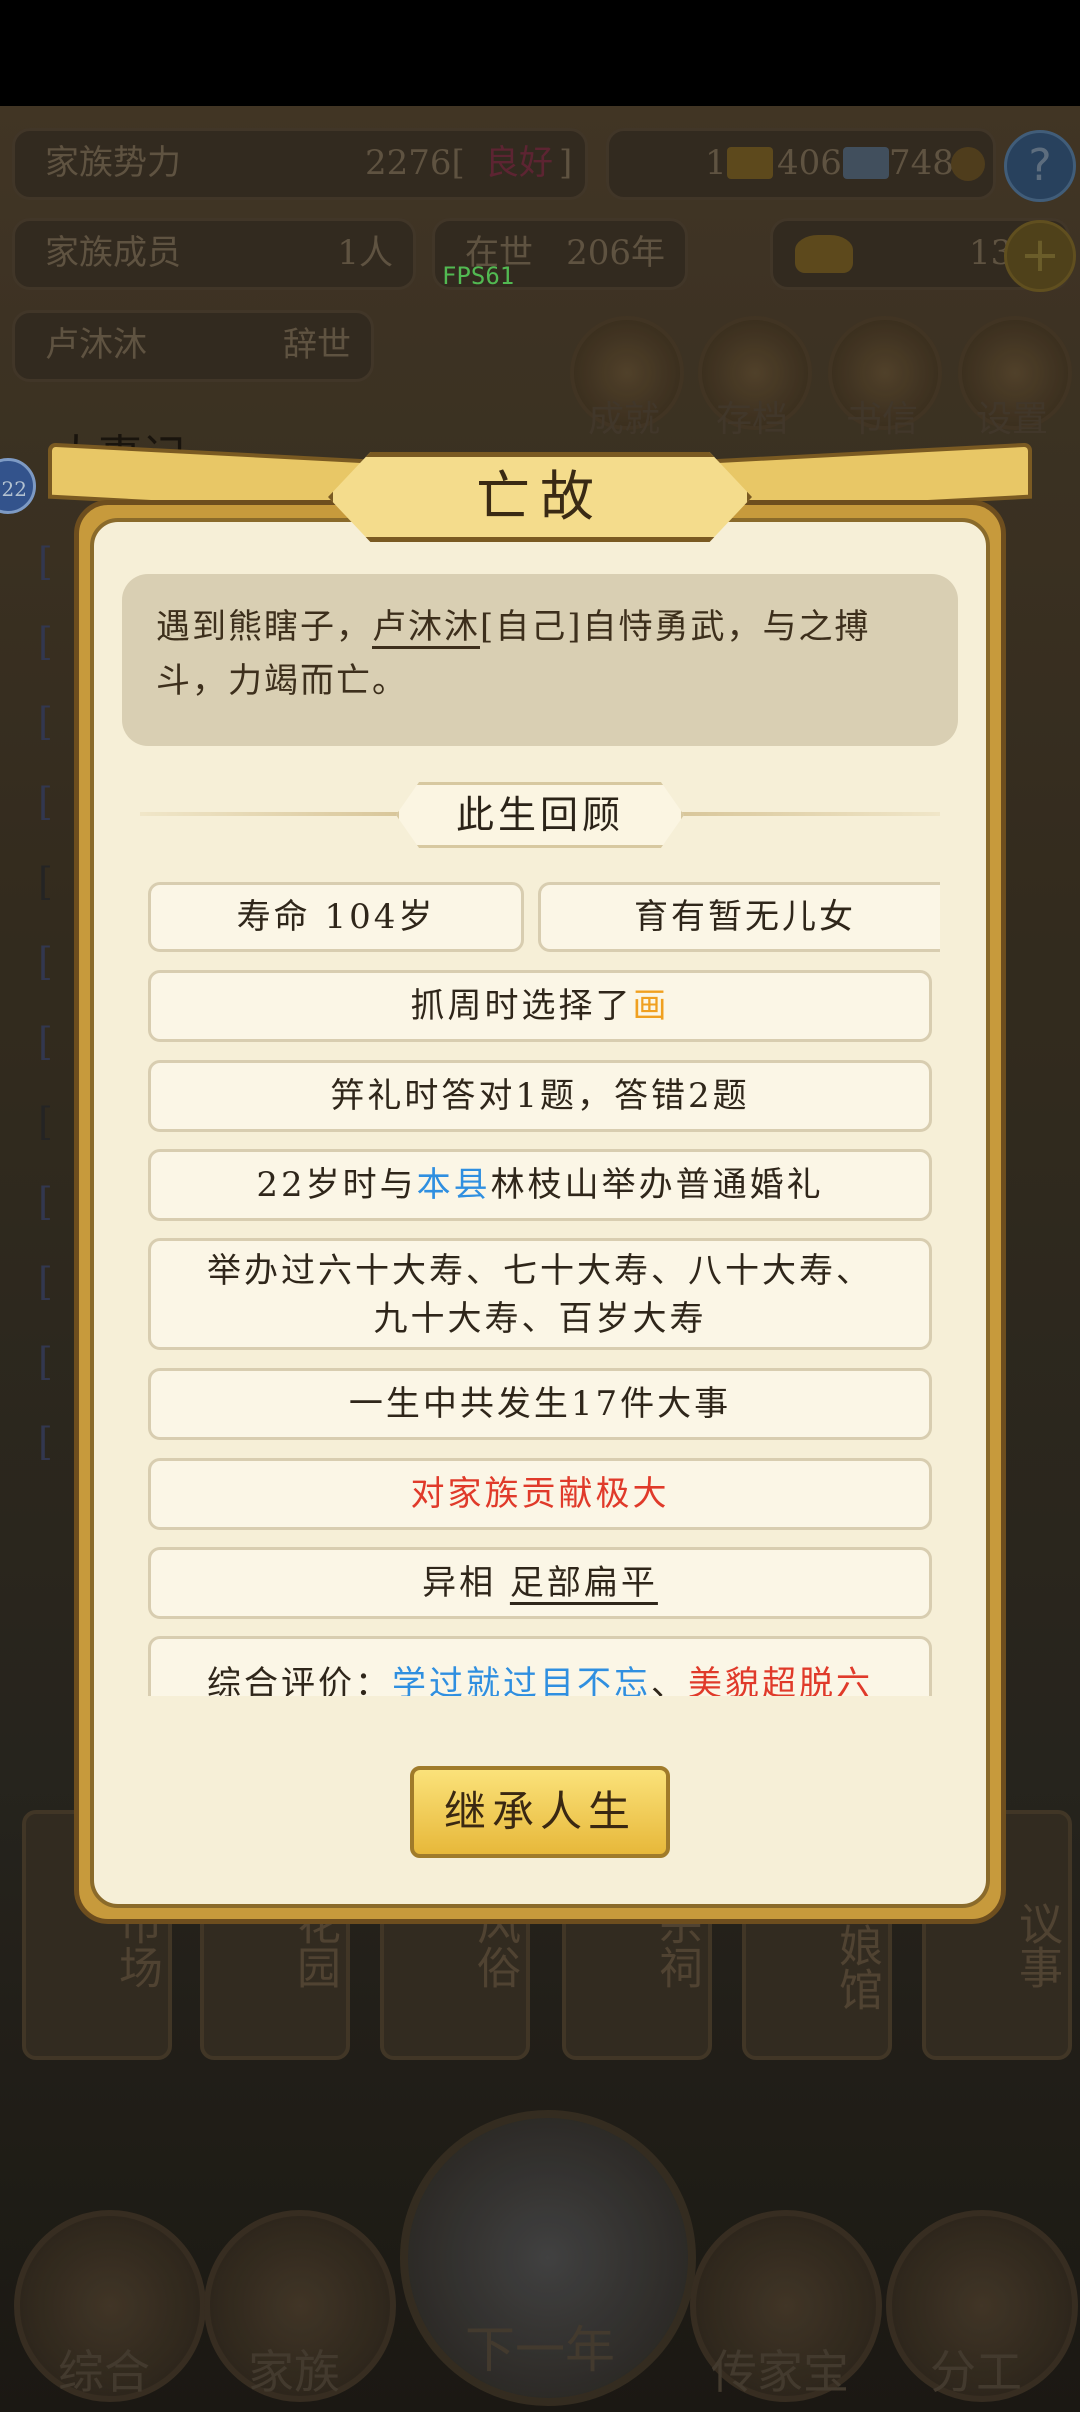  I want to click on wedding-prefix: 22岁时与, so click(336, 1185).